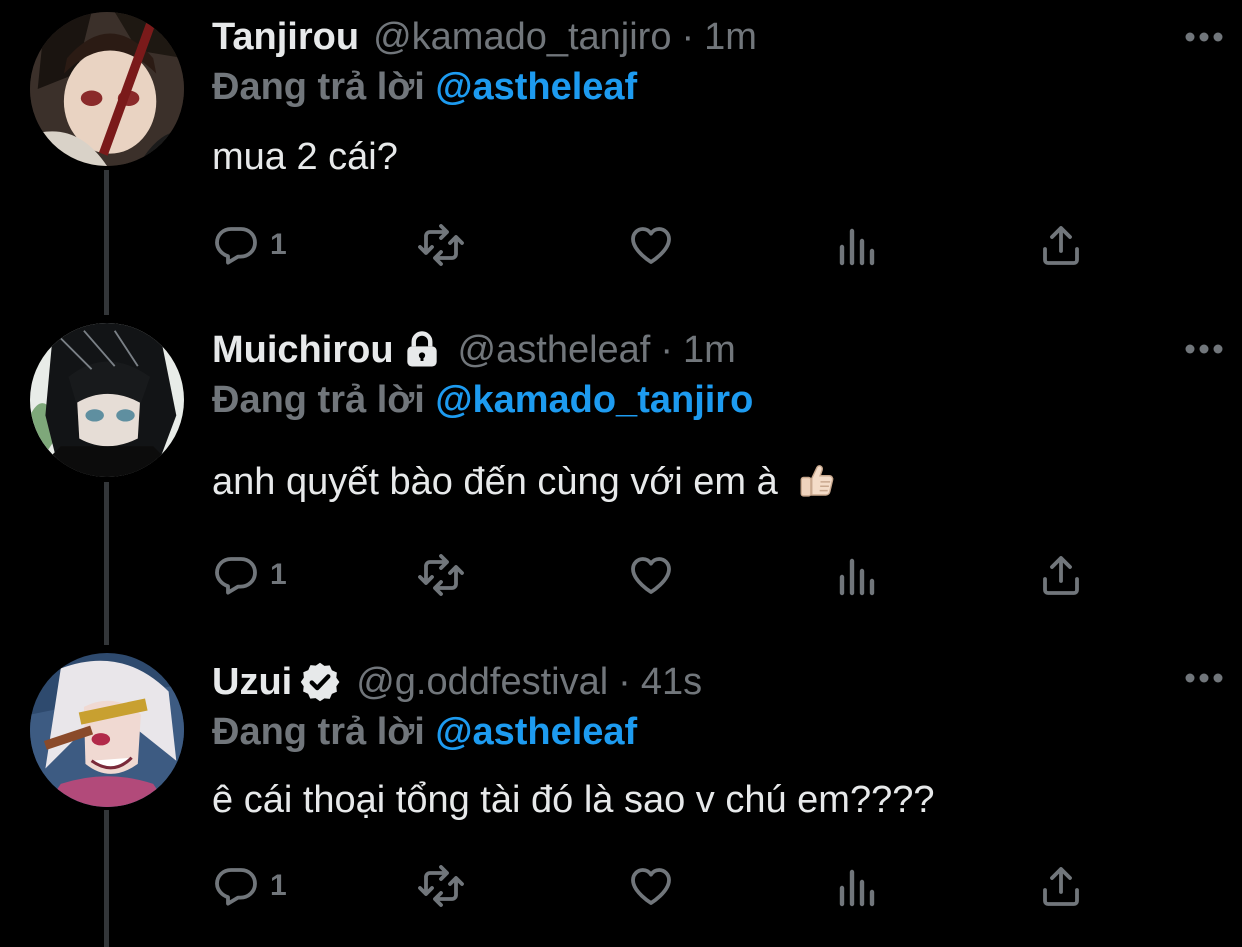 This screenshot has width=1242, height=947. Describe the element at coordinates (305, 157) in the screenshot. I see `tweet-text-content: mua 2 cái?` at that location.